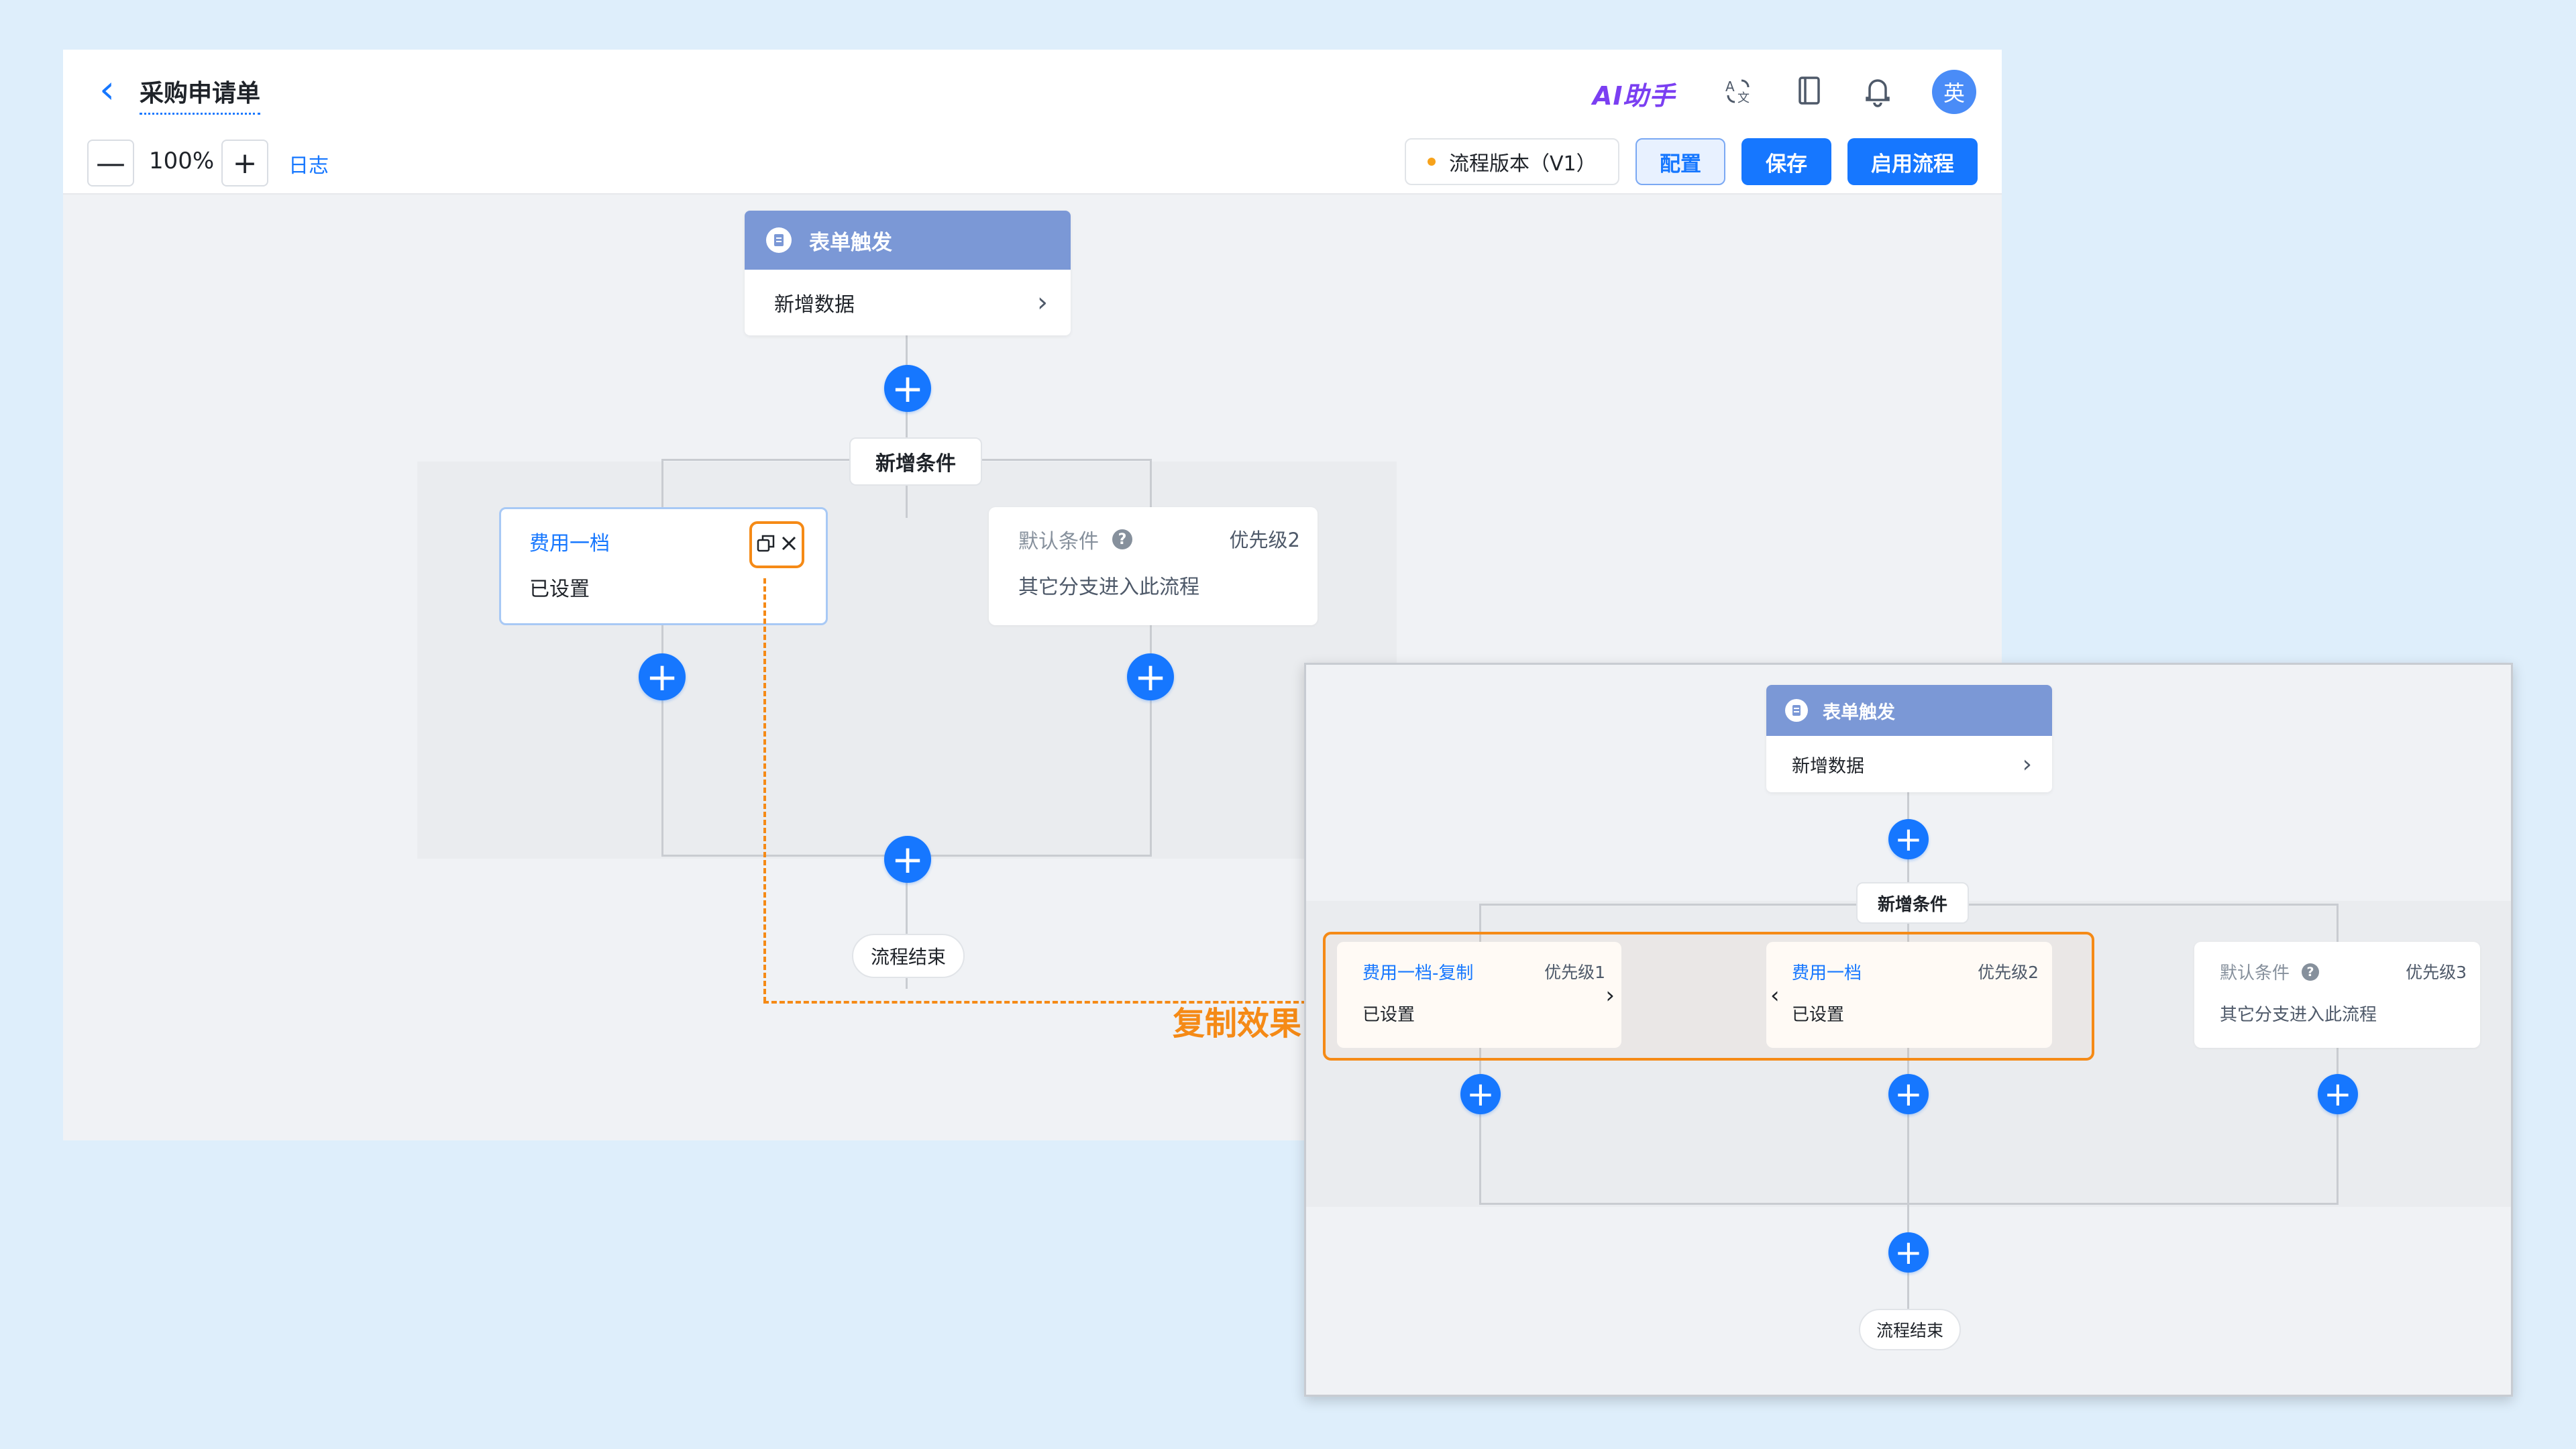 This screenshot has width=2576, height=1449. I want to click on notebook-icon, so click(1809, 94).